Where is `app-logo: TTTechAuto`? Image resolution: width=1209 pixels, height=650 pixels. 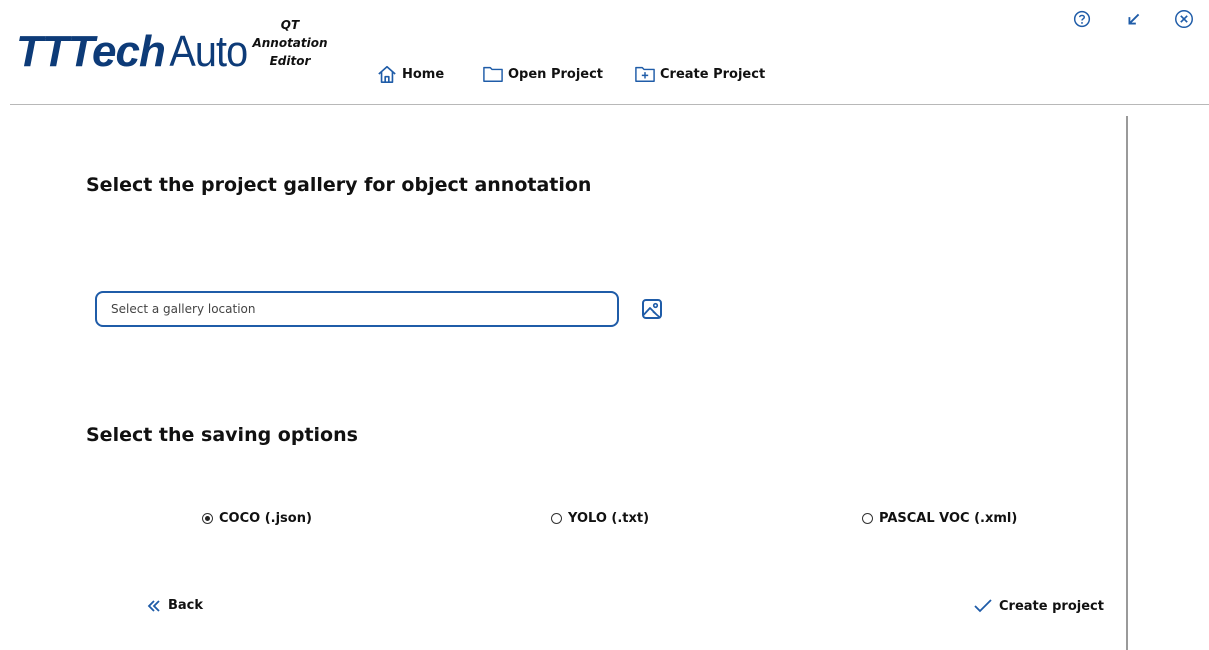
app-logo: TTTechAuto is located at coordinates (133, 44).